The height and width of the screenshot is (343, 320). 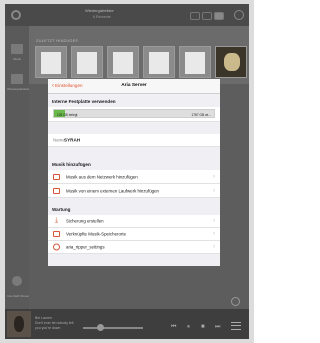 What do you see at coordinates (134, 234) in the screenshot?
I see `linked-locations-row: Verknüpfte Musik-Speicherorte ›` at bounding box center [134, 234].